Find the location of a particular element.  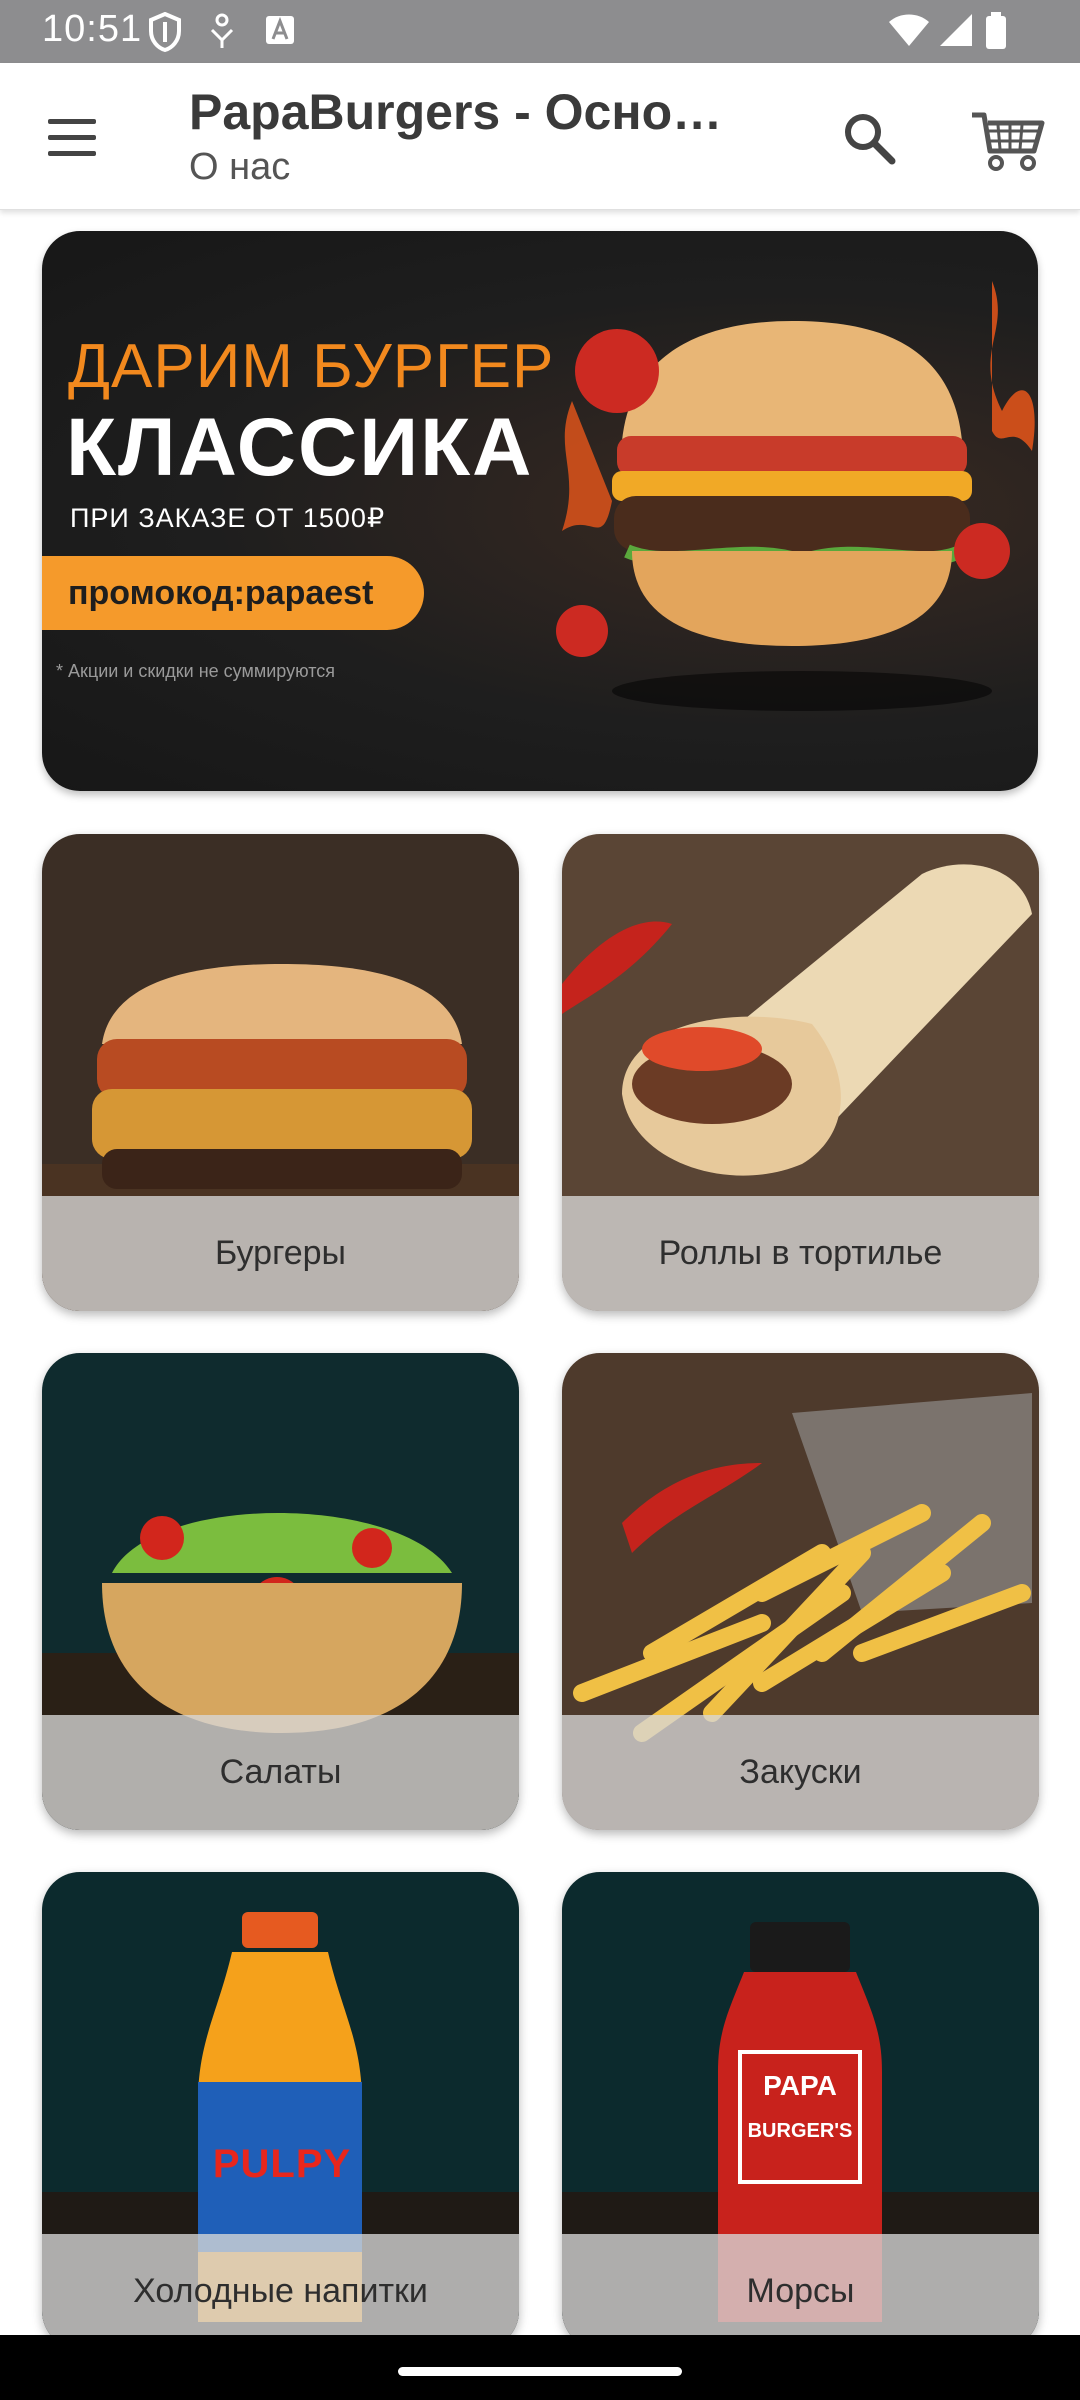

category-label: Бургеры is located at coordinates (280, 1253).